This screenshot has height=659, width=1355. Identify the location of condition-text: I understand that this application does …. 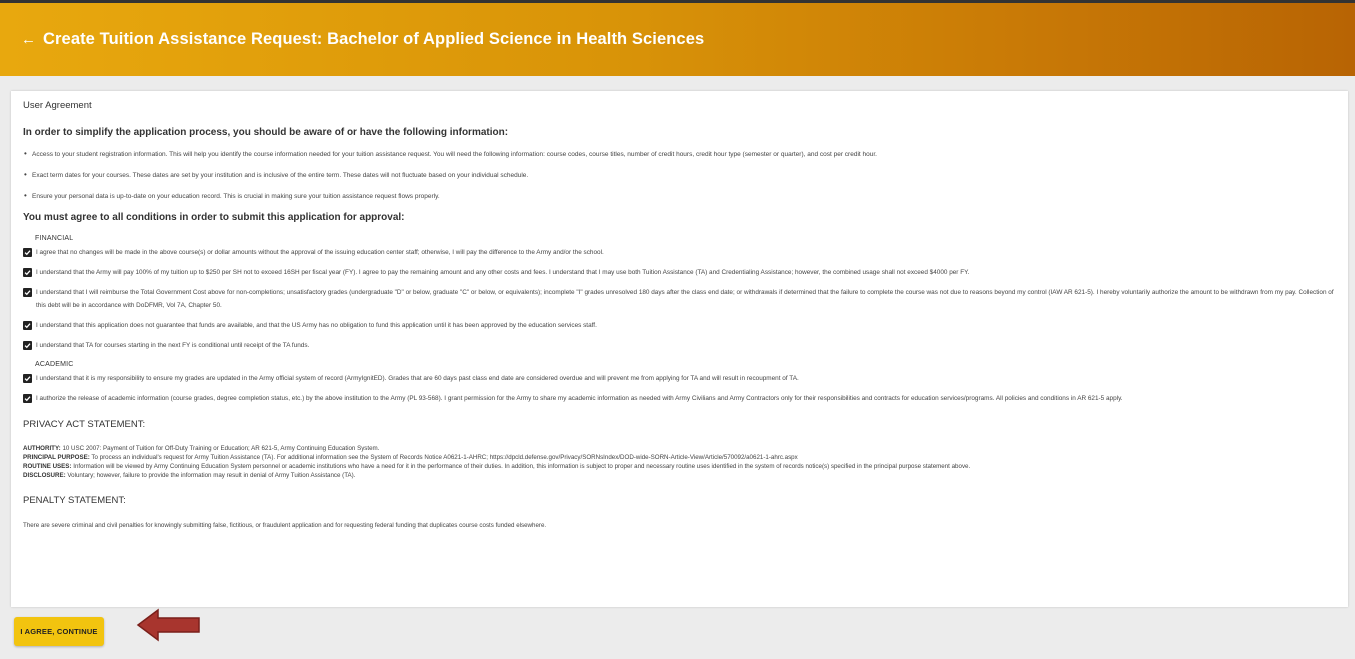
(316, 326).